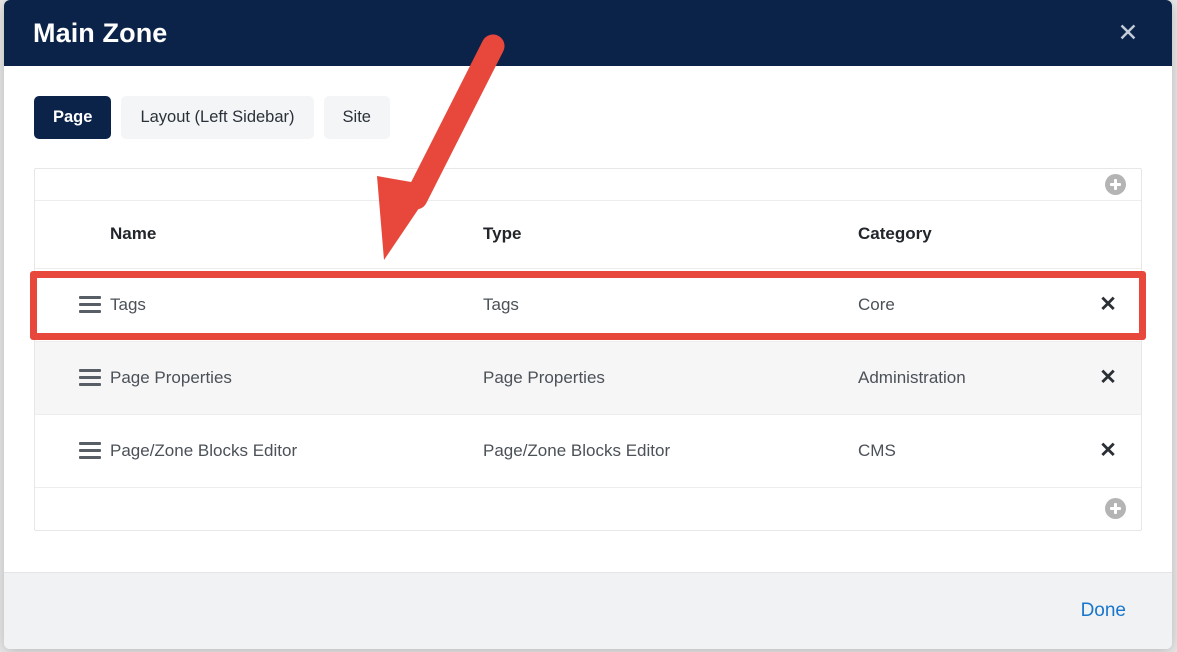 The width and height of the screenshot is (1177, 652). What do you see at coordinates (877, 450) in the screenshot?
I see `cell-category: CMS` at bounding box center [877, 450].